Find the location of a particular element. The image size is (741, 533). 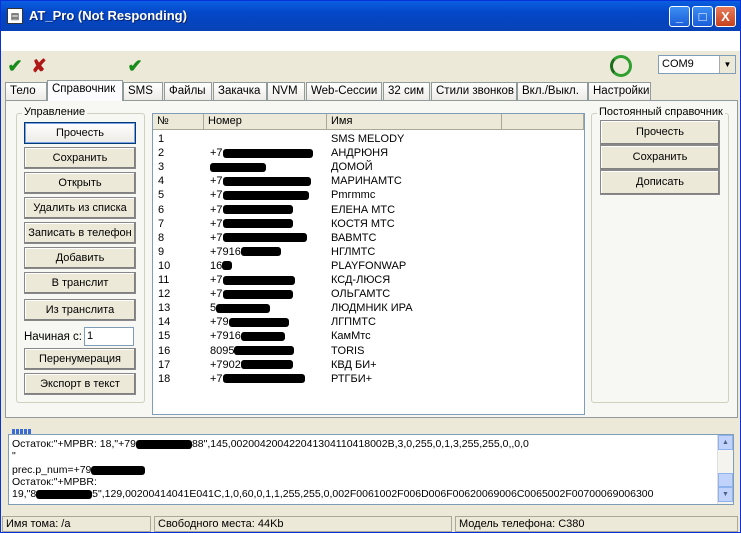

add-button: Добавить is located at coordinates (80, 258).